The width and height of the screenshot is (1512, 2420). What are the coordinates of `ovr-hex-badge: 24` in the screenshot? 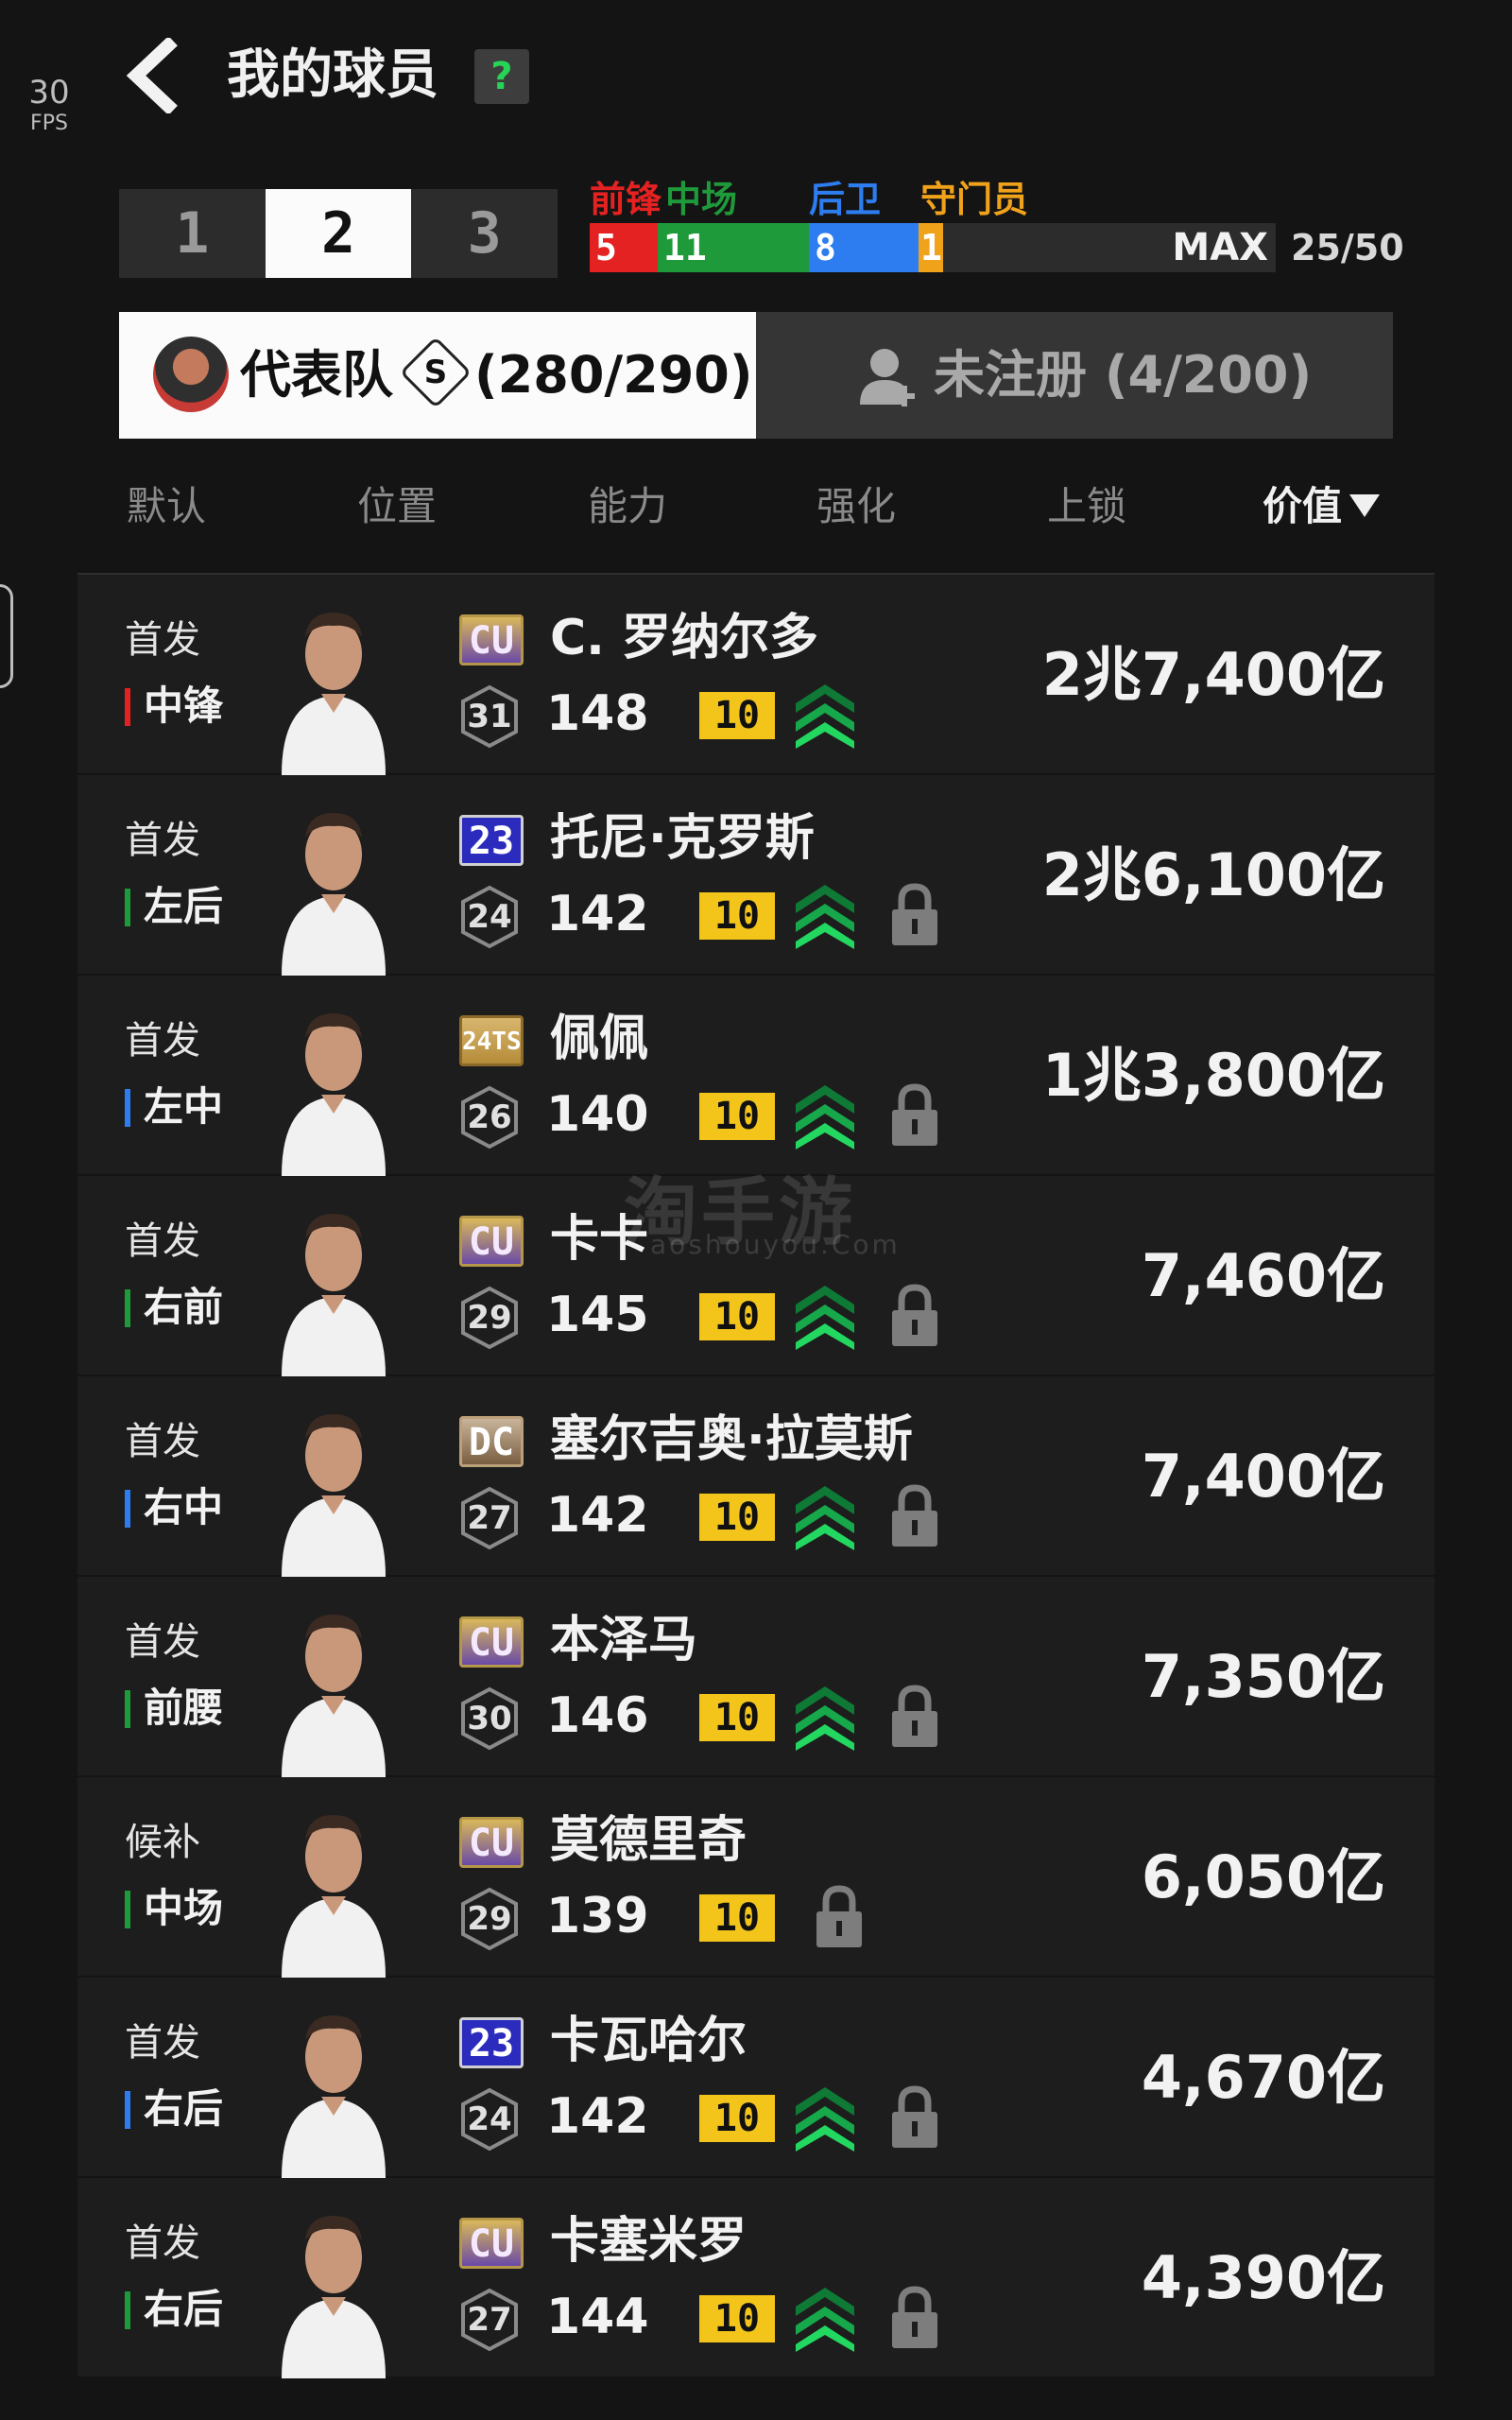 It's located at (489, 2119).